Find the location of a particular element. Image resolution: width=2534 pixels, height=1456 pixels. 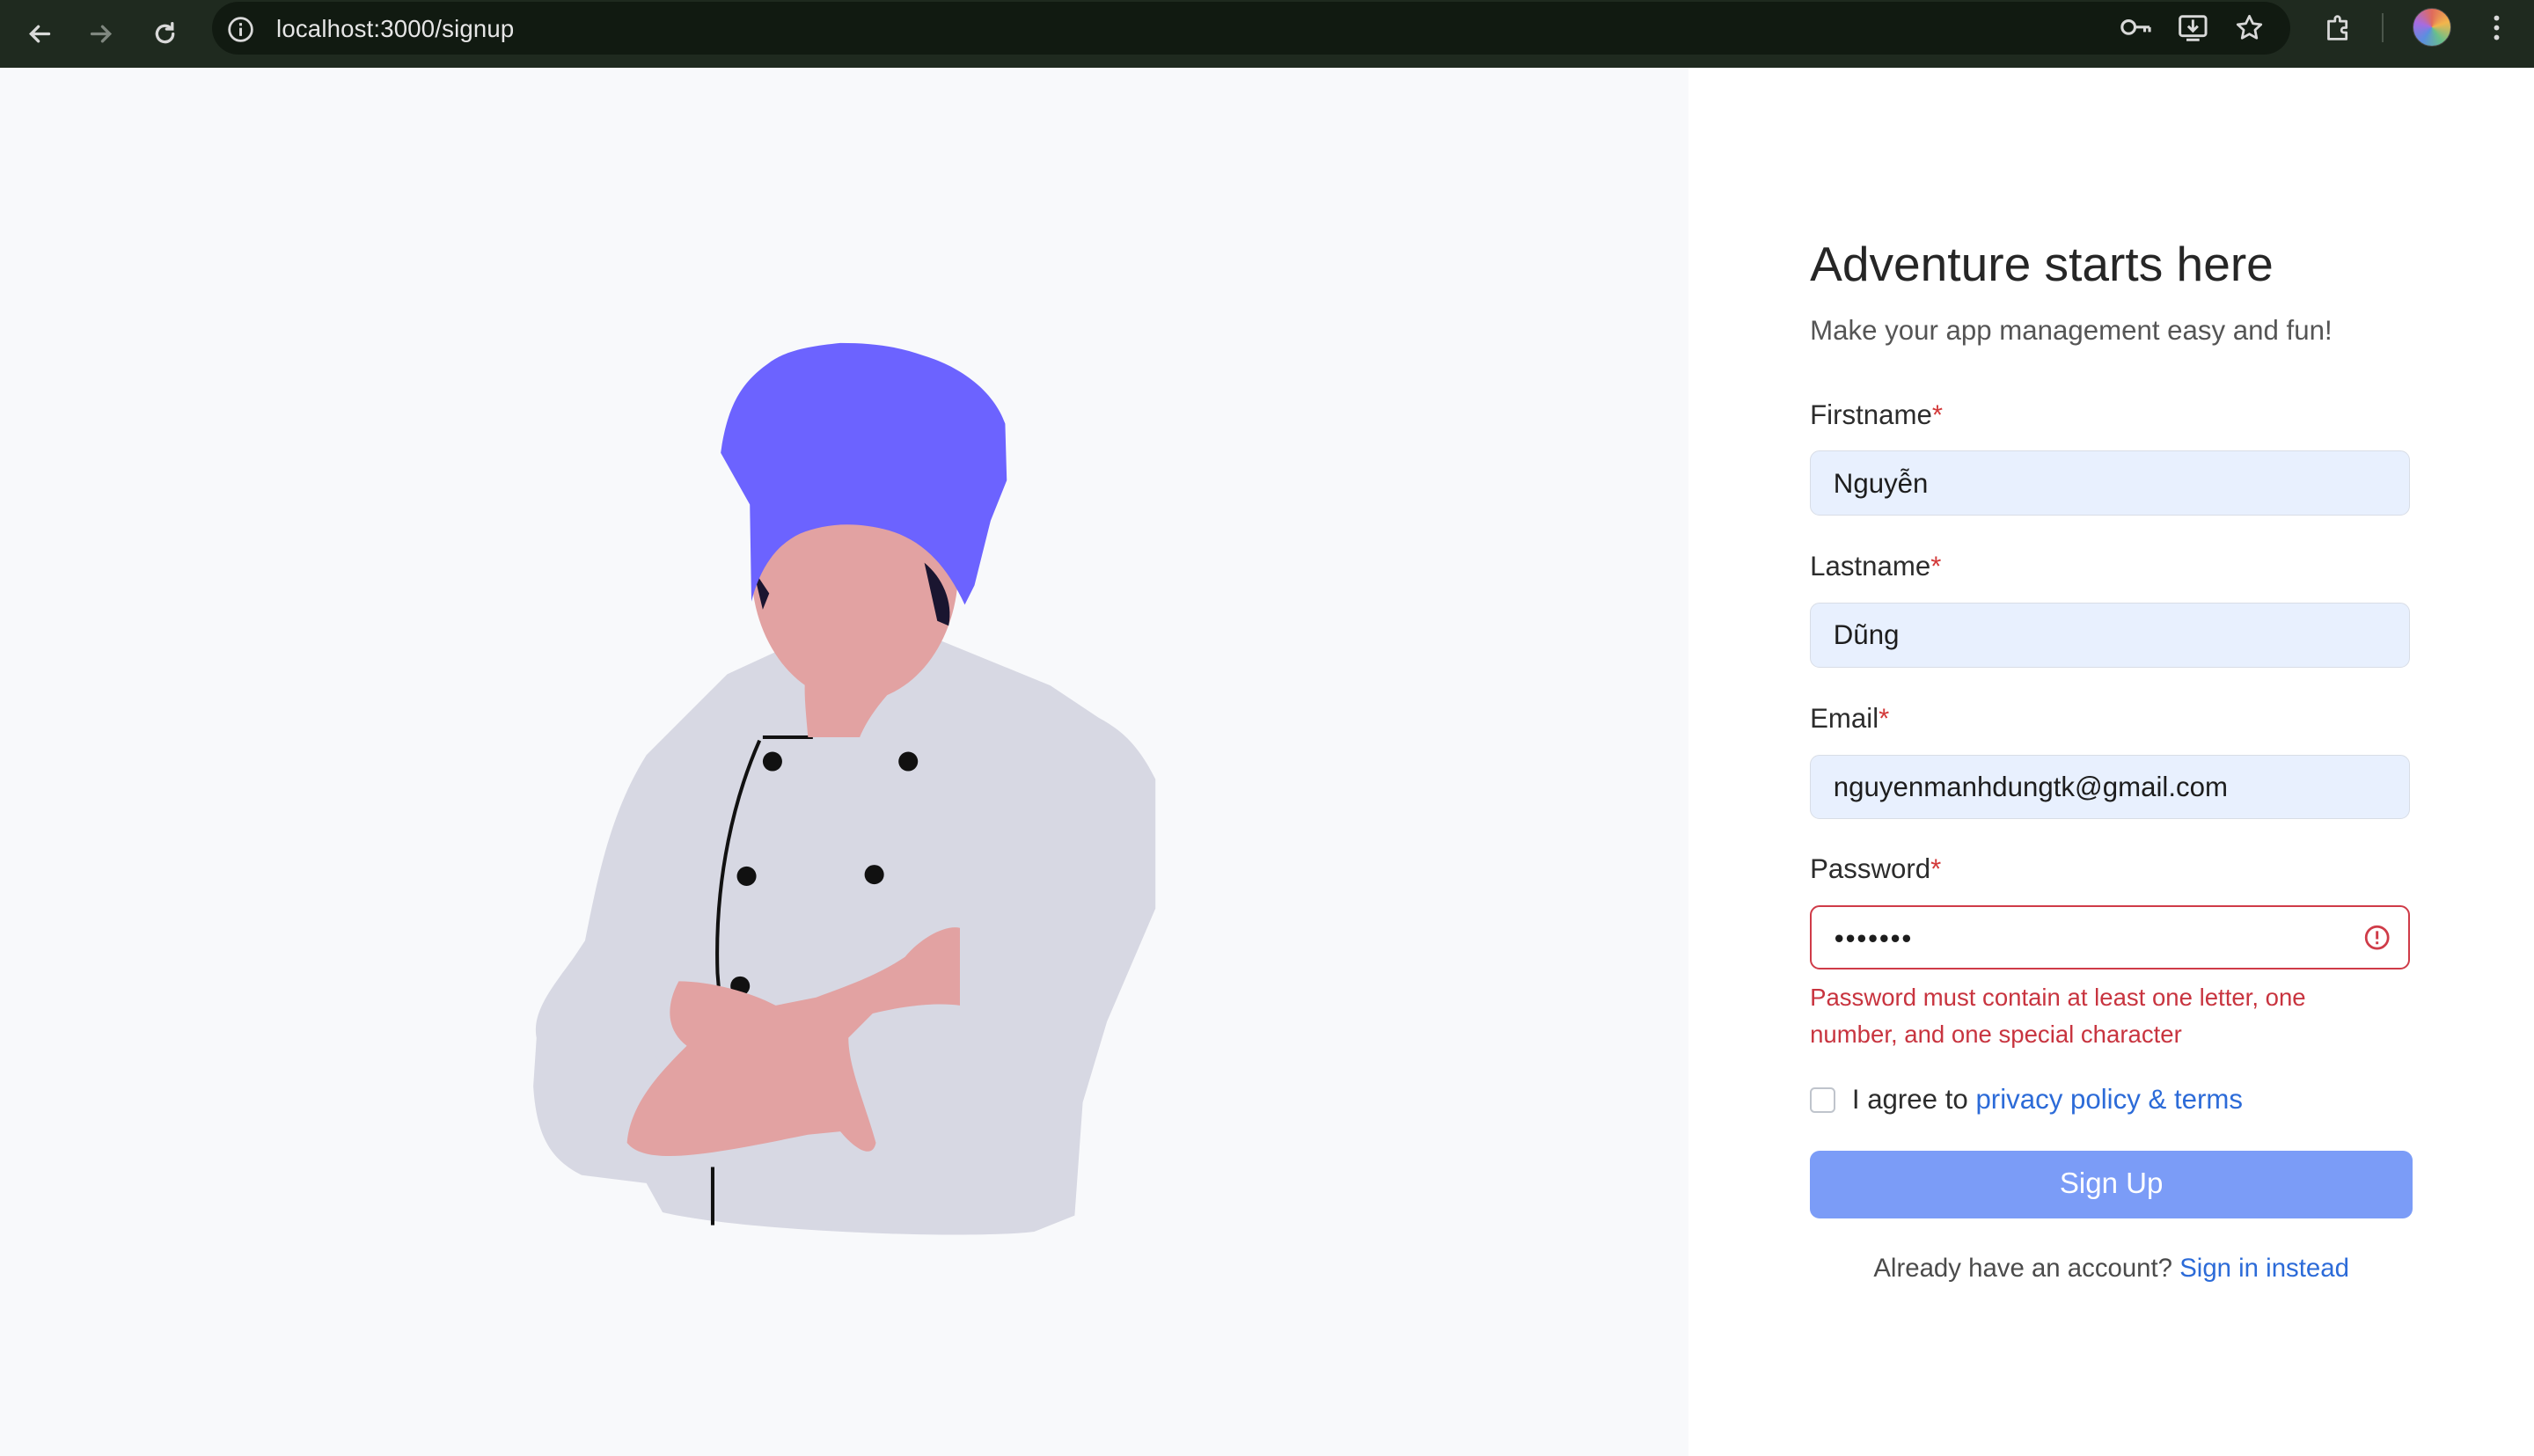

browser-toolbar: localhost:3000/signup is located at coordinates (1267, 34).